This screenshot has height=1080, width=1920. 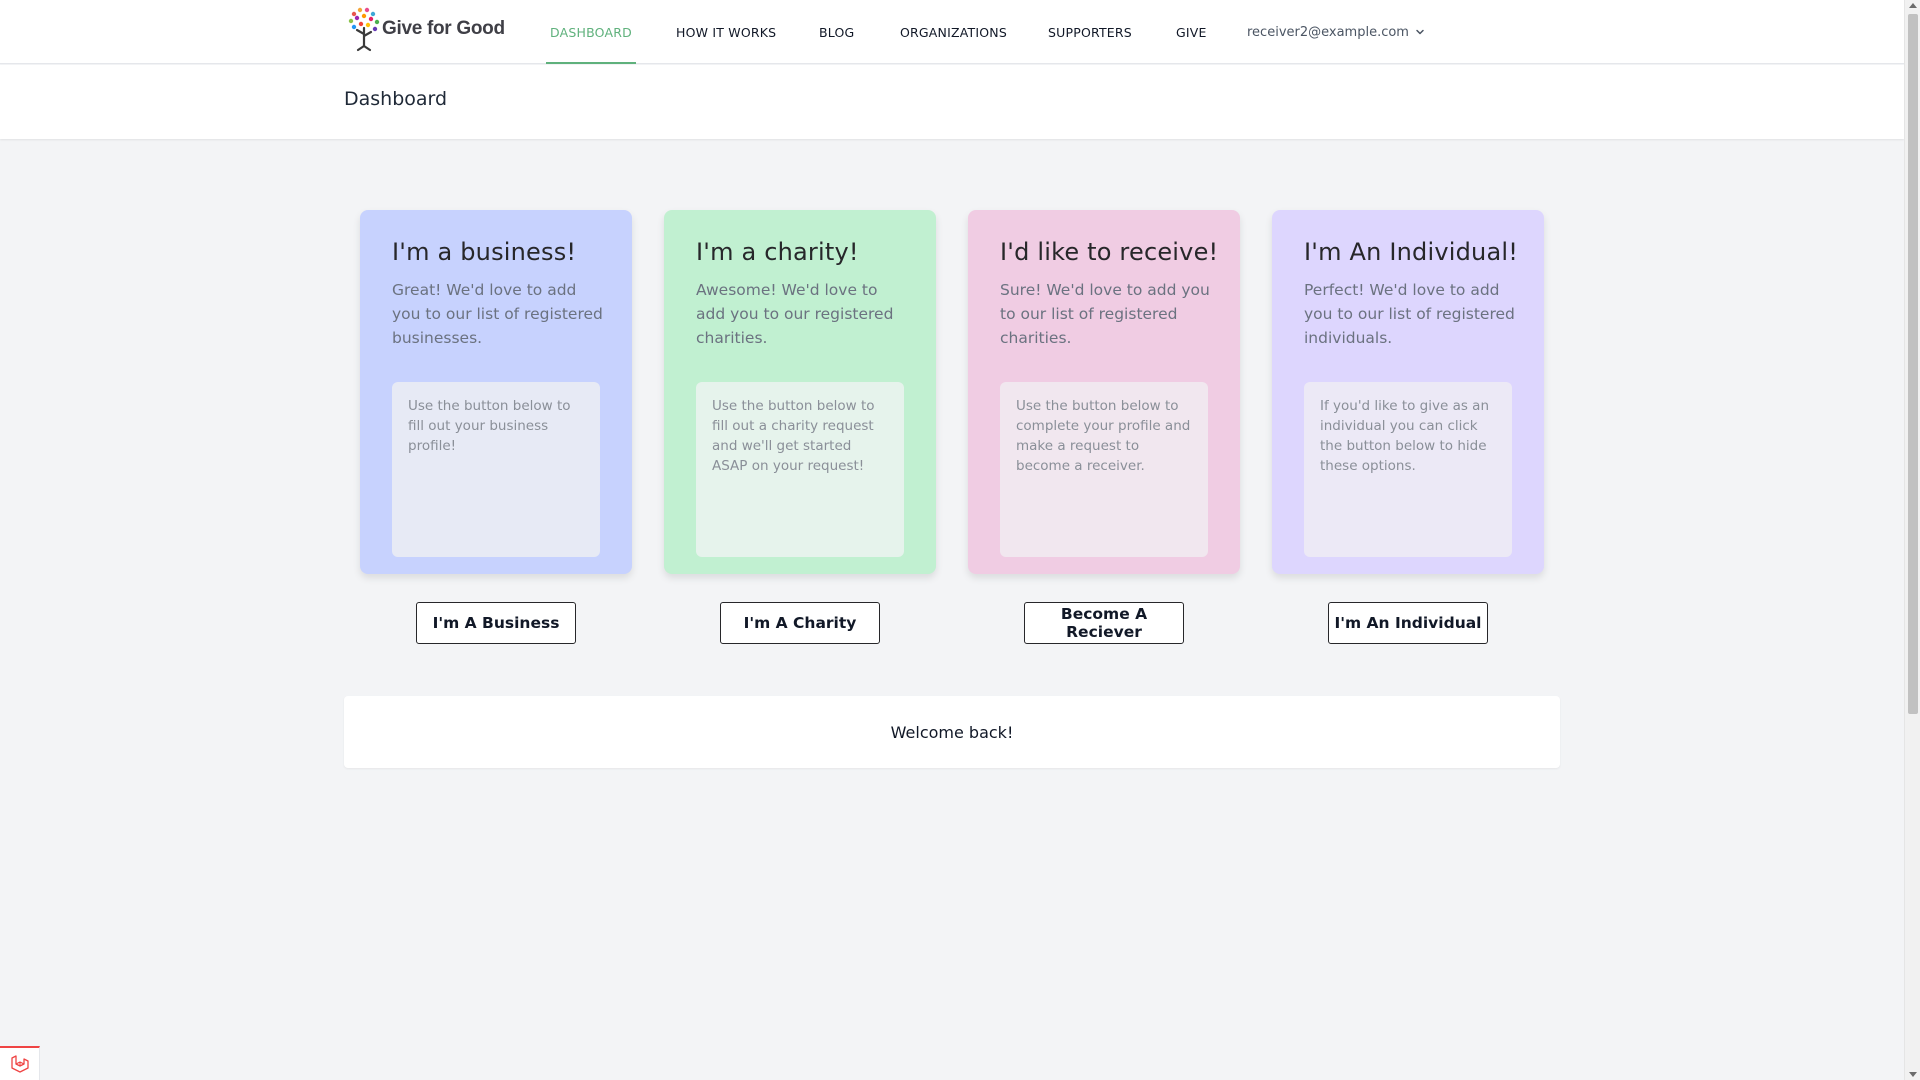 I want to click on nav-organizations: ORGANIZATIONS, so click(x=953, y=32).